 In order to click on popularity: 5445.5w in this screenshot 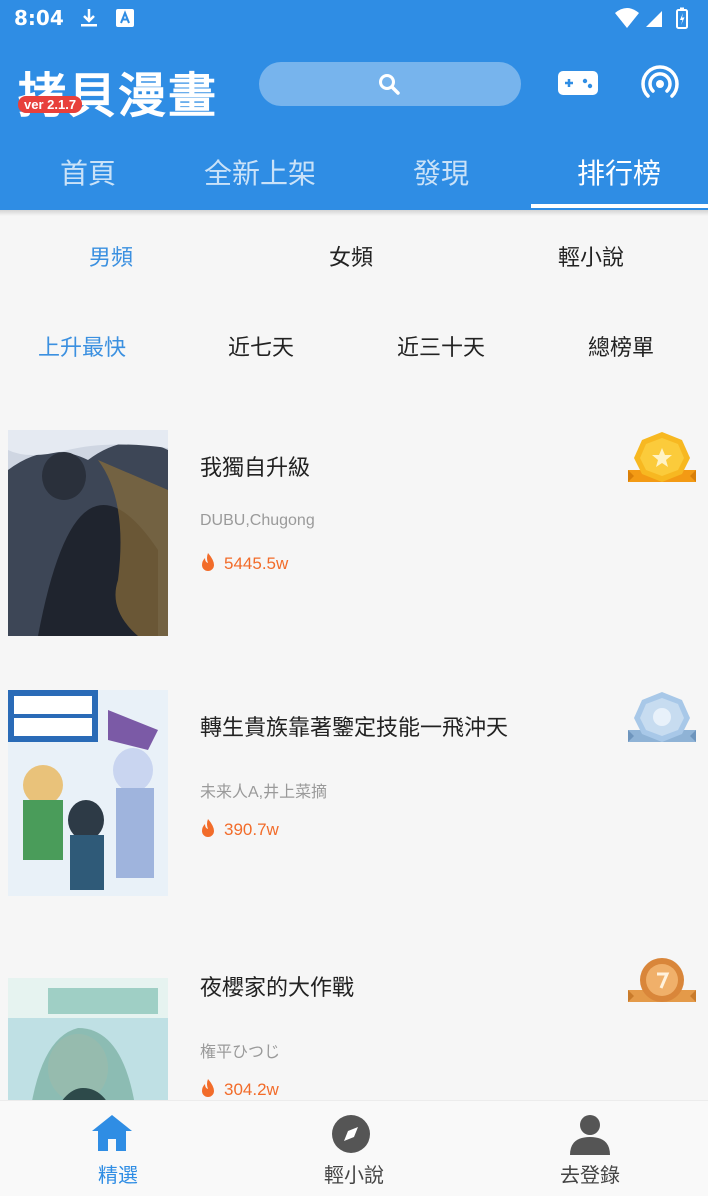, I will do `click(244, 563)`.